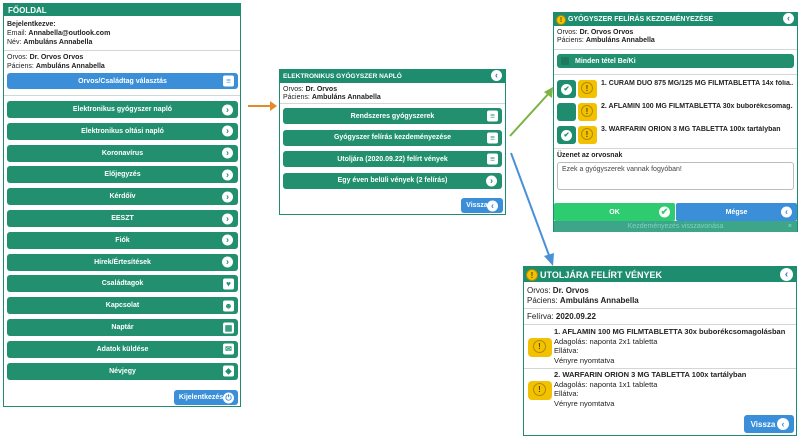  What do you see at coordinates (789, 226) in the screenshot?
I see `close-icon: ×` at bounding box center [789, 226].